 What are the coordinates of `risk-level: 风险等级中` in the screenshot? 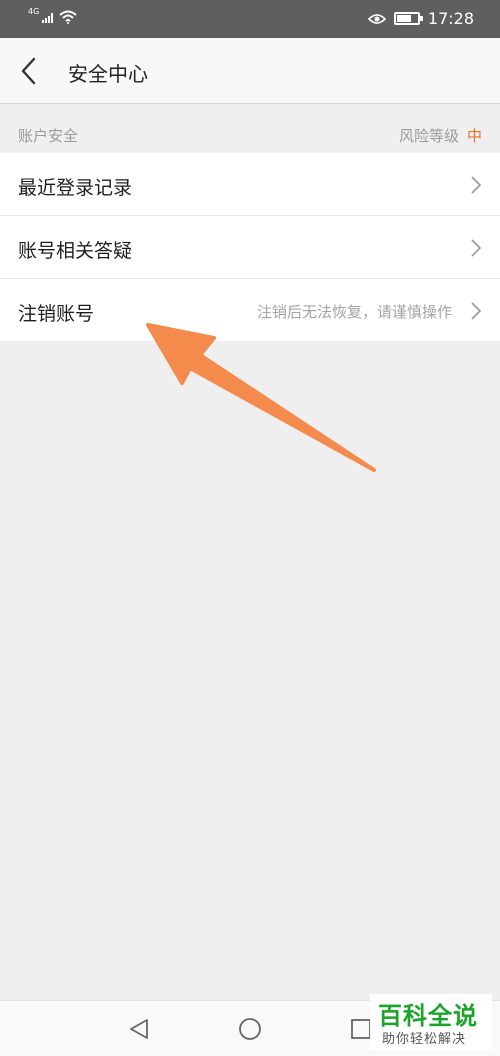 It's located at (440, 135).